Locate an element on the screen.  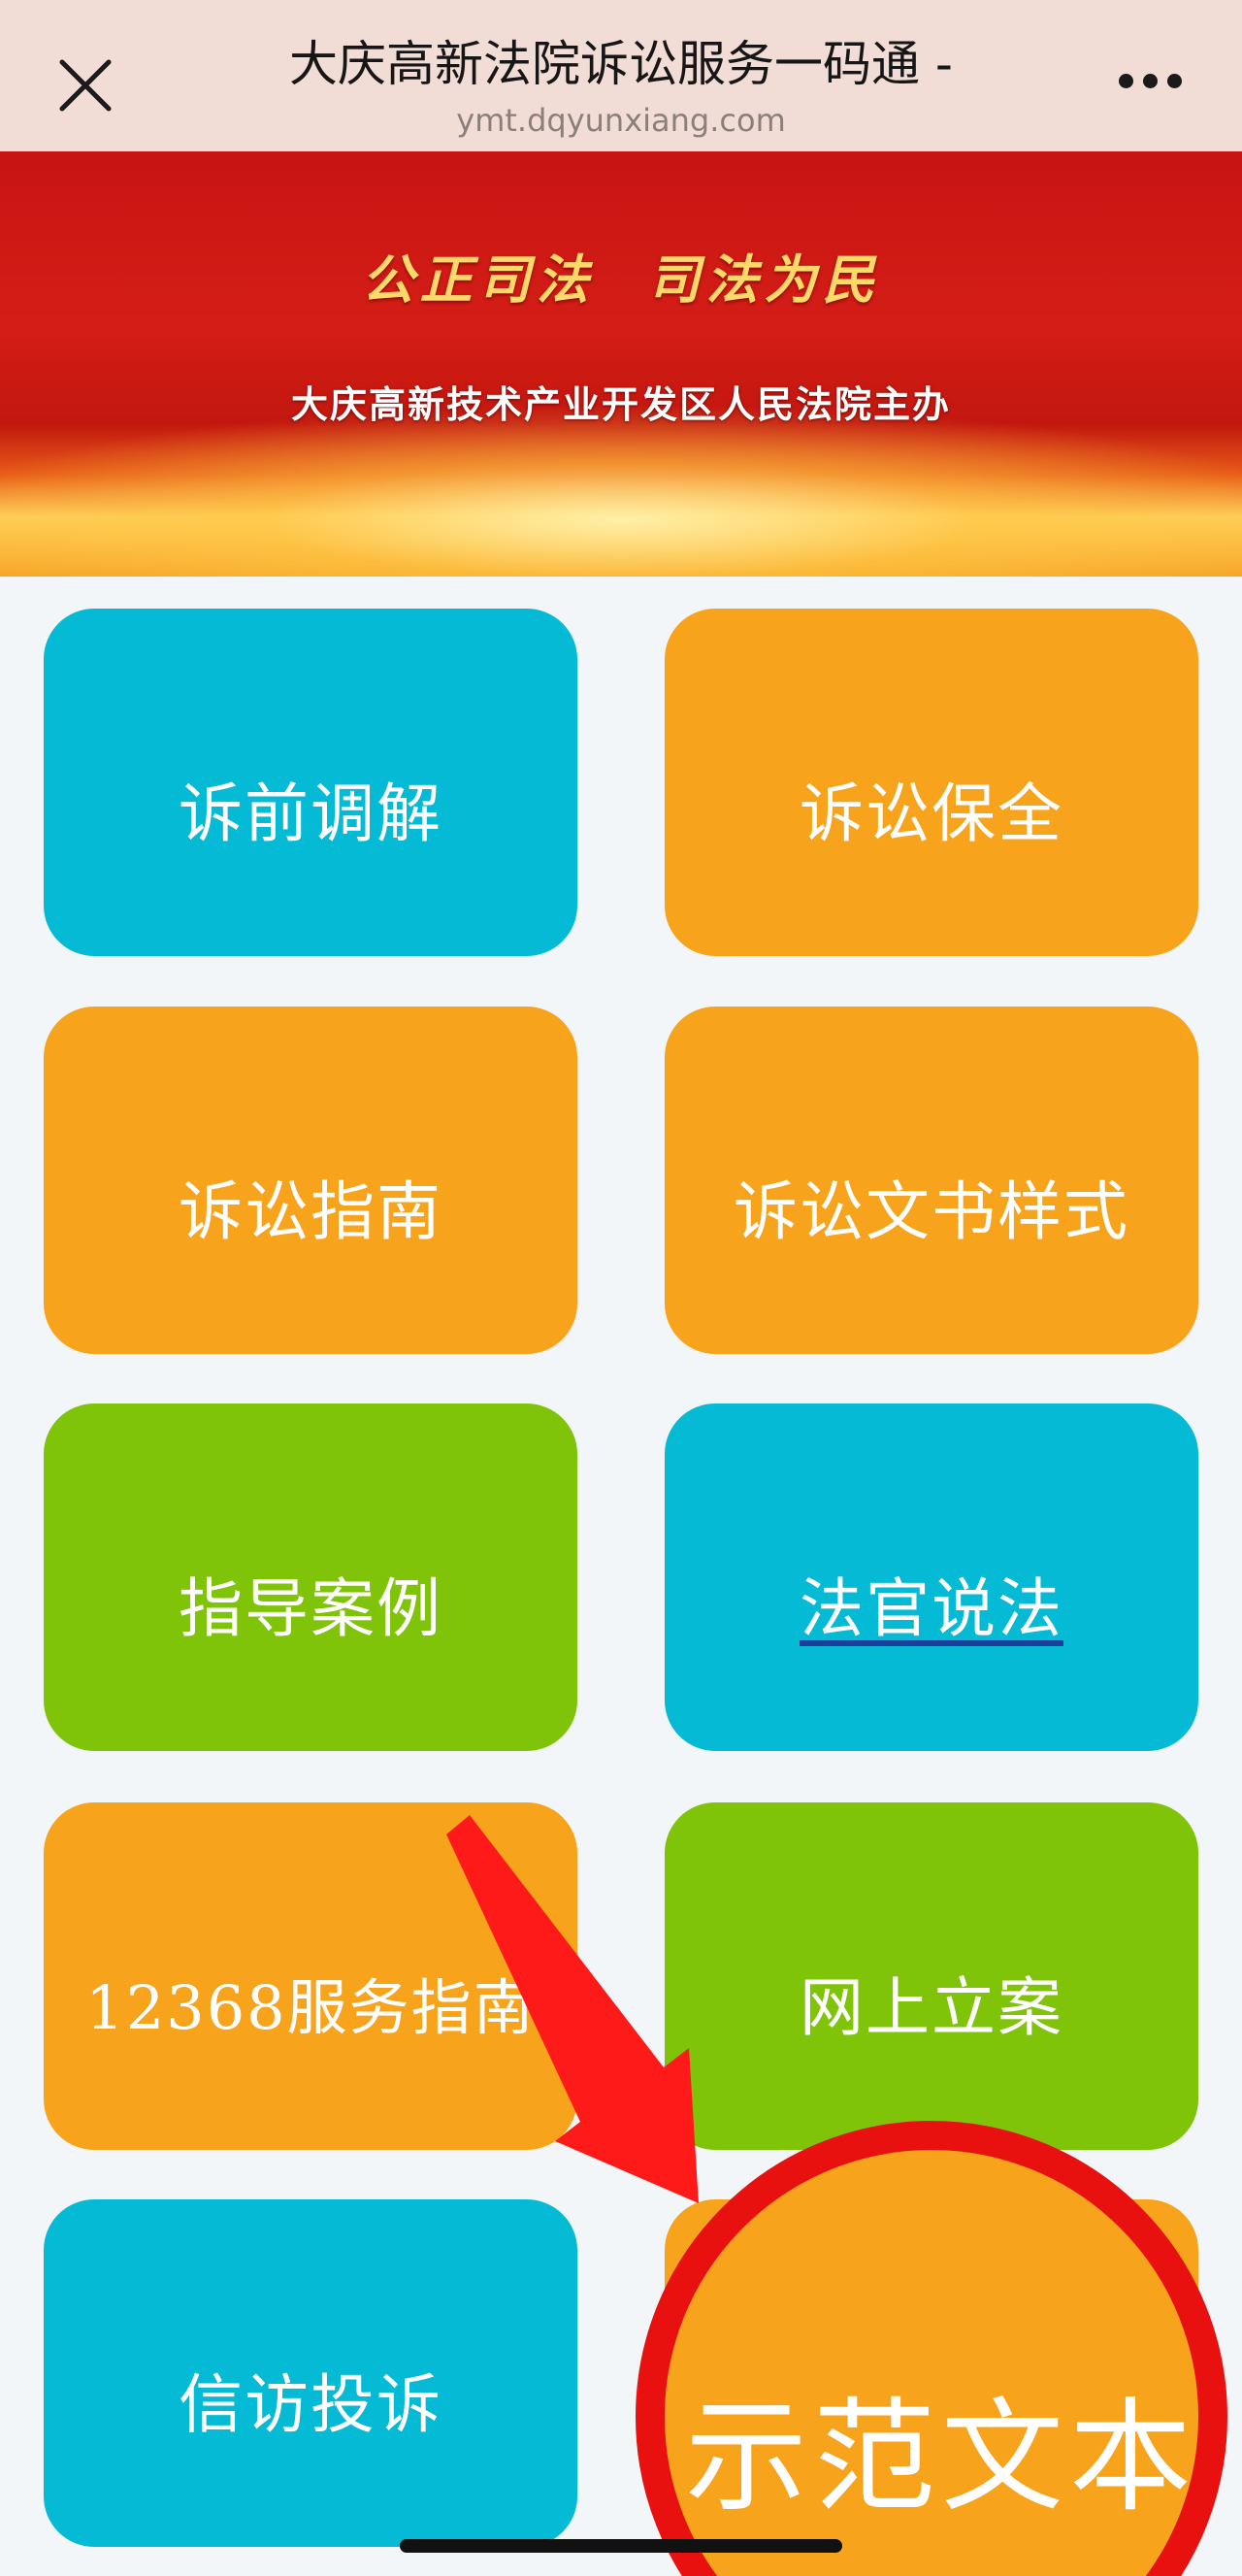
banner-organizer: 大庆高新技术产业开发区人民法院主办 is located at coordinates (620, 404).